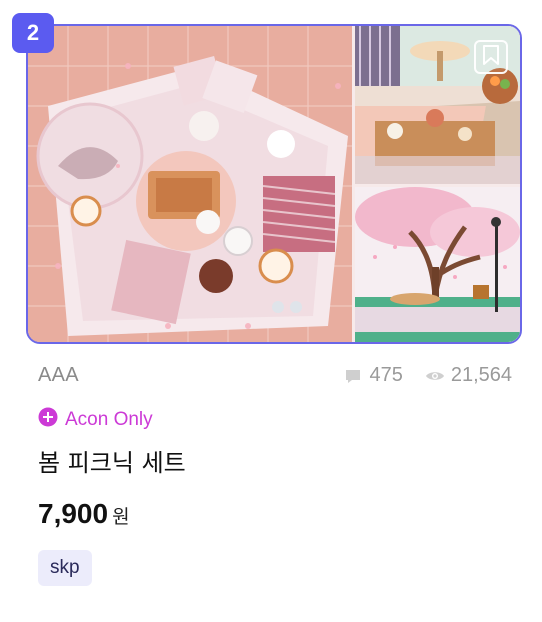 The image size is (542, 622). What do you see at coordinates (48, 419) in the screenshot?
I see `plus-circle-icon` at bounding box center [48, 419].